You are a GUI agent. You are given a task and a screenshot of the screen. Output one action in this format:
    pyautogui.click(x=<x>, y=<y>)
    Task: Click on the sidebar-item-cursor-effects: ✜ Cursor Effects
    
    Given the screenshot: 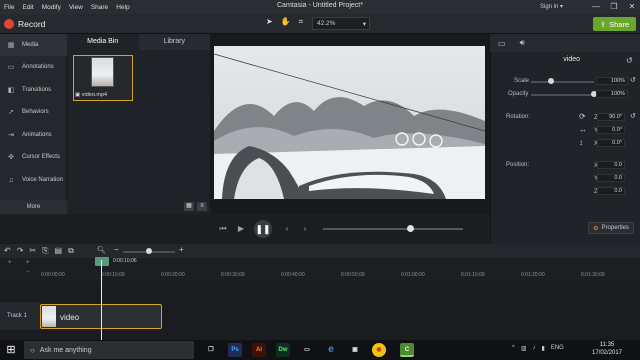 What is the action you would take?
    pyautogui.click(x=33, y=157)
    